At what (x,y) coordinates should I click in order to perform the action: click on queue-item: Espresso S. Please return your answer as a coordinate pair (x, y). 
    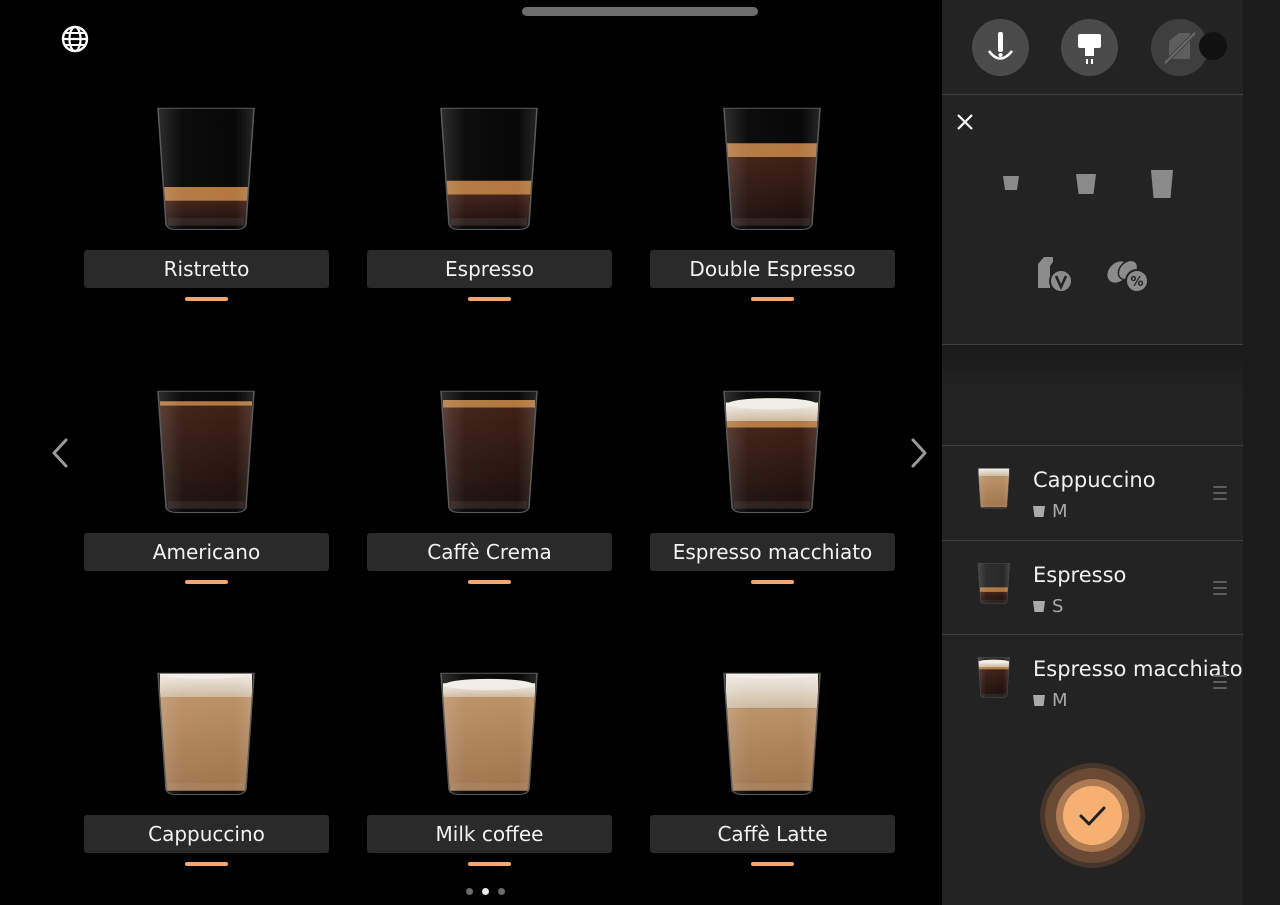
    Looking at the image, I should click on (1092, 588).